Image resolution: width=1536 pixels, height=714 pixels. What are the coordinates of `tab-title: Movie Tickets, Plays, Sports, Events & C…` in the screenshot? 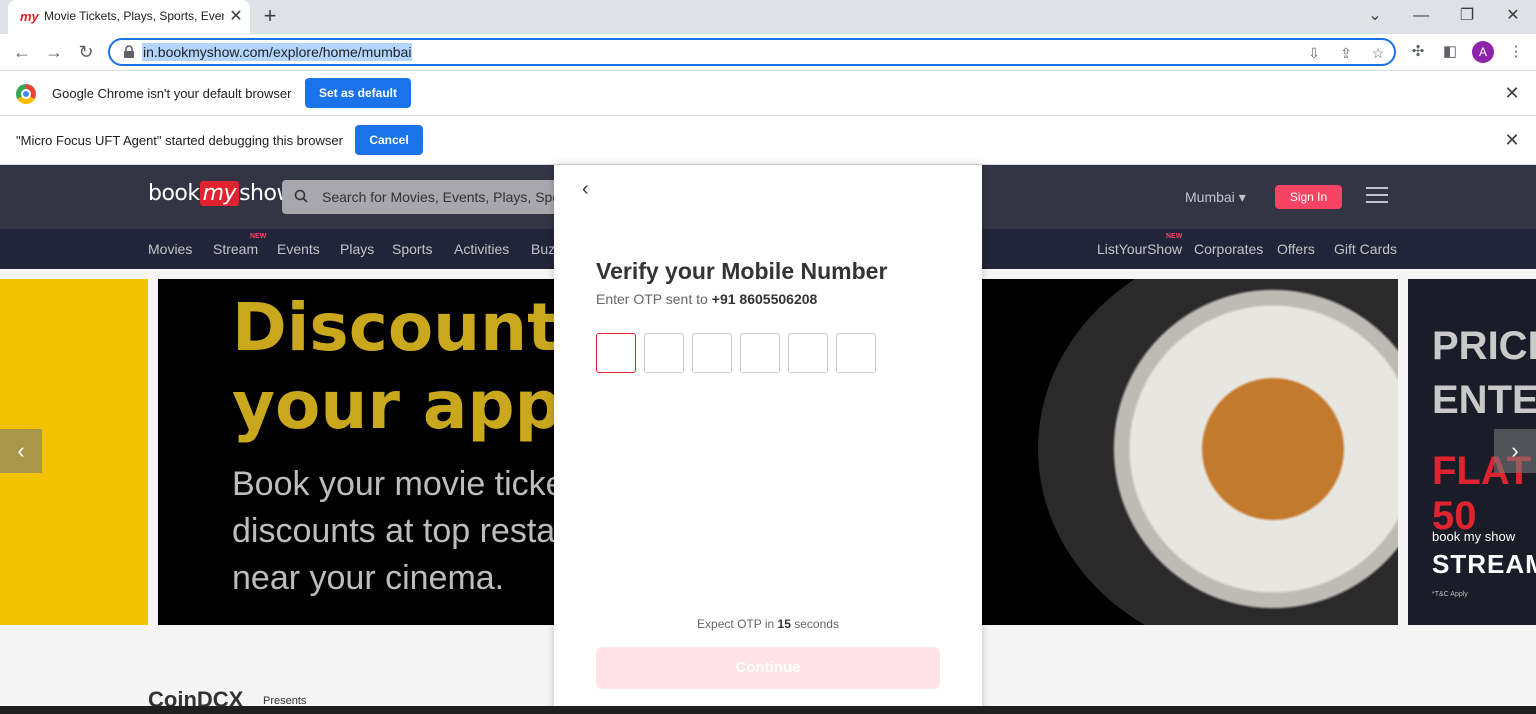 It's located at (134, 16).